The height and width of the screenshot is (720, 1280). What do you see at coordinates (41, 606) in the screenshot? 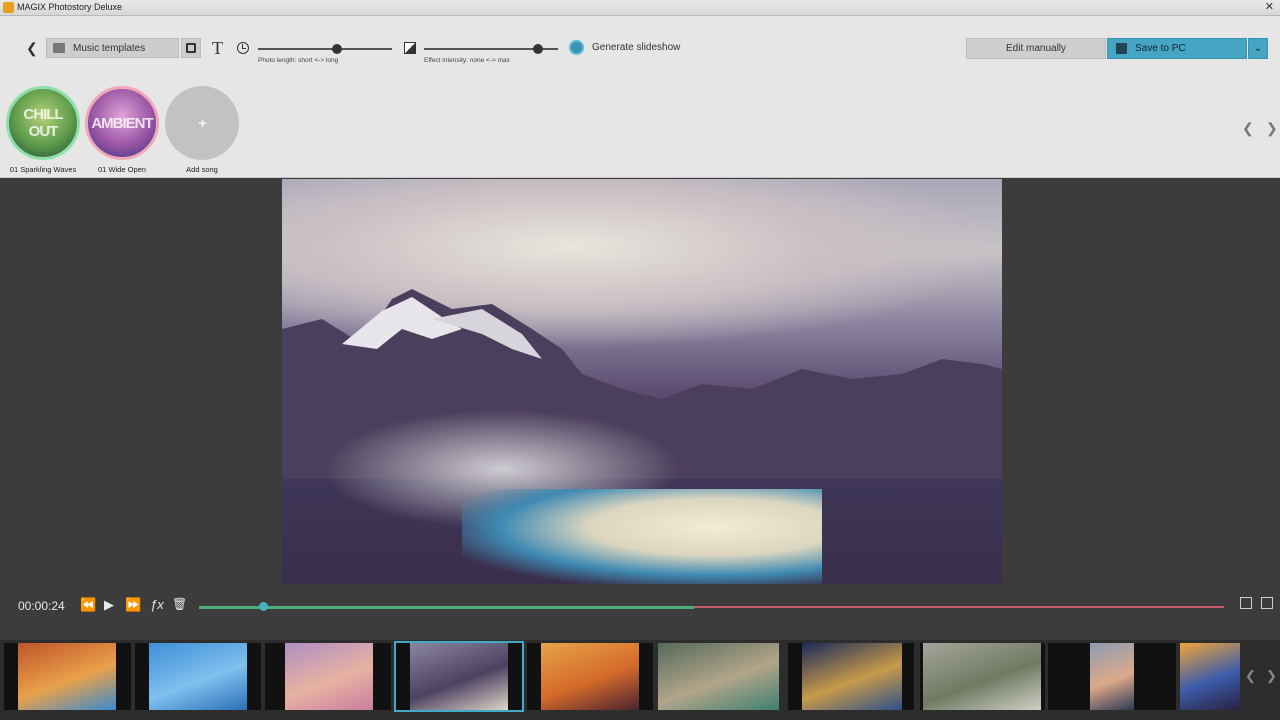
I see `playback-time: 00:00:24` at bounding box center [41, 606].